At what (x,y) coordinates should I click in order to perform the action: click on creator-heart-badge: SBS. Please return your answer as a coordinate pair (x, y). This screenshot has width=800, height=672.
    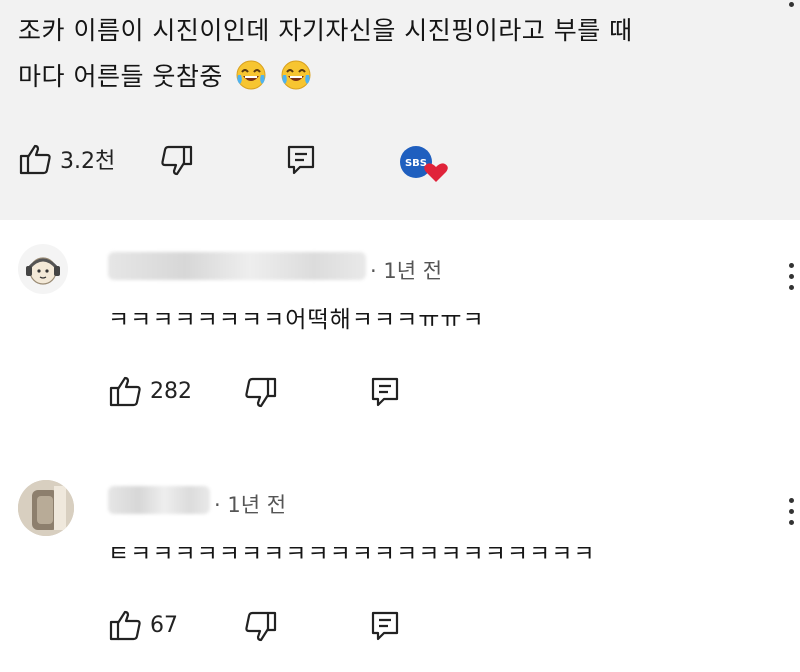
    Looking at the image, I should click on (425, 165).